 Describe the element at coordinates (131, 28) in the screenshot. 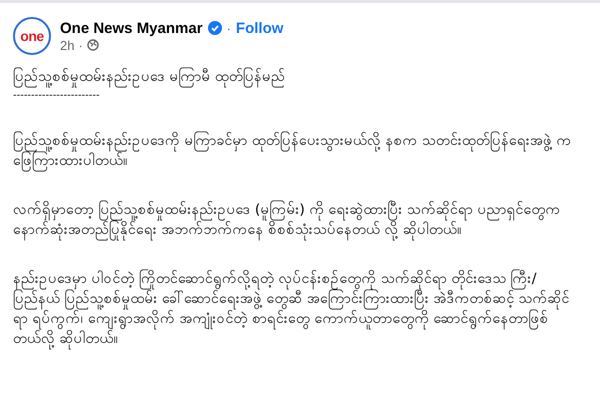

I see `page-name: One News Myanmar` at that location.